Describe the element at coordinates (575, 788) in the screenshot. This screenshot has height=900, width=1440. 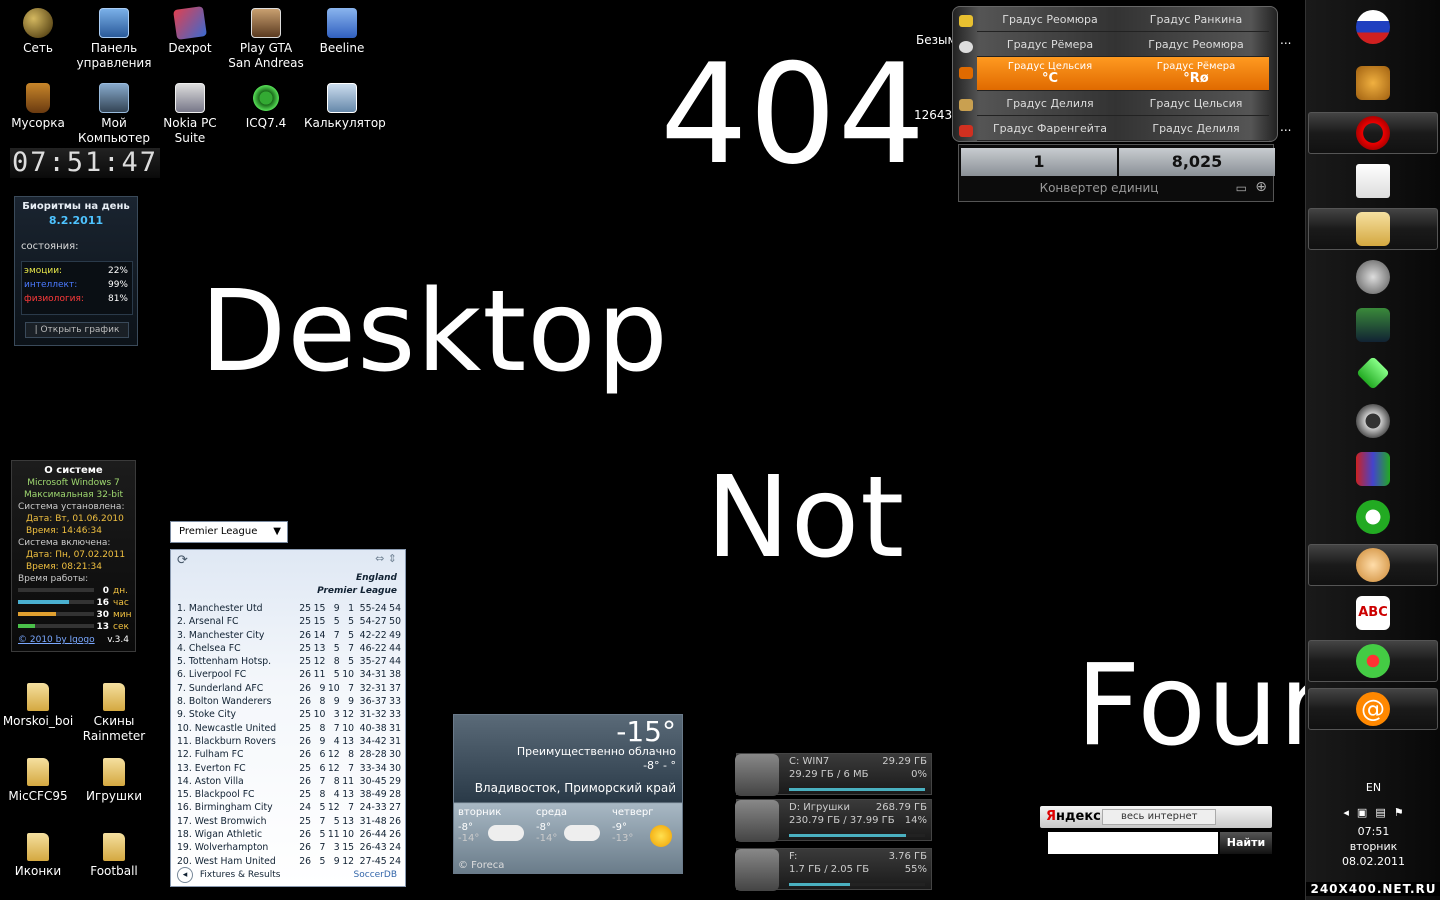
I see `weather-city: Владивосток, Приморский край` at that location.